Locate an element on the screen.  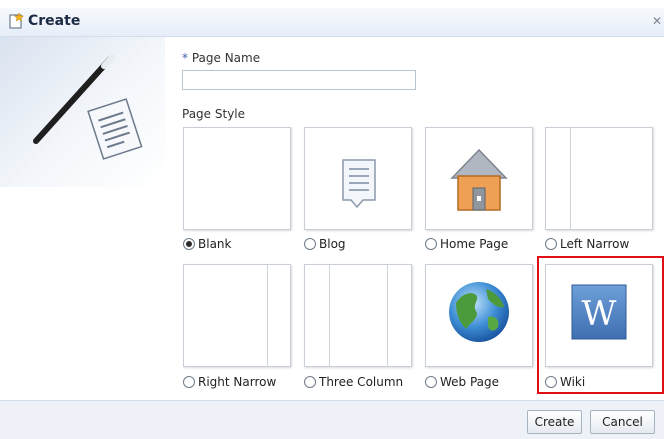
option-blank: Blank is located at coordinates (207, 244).